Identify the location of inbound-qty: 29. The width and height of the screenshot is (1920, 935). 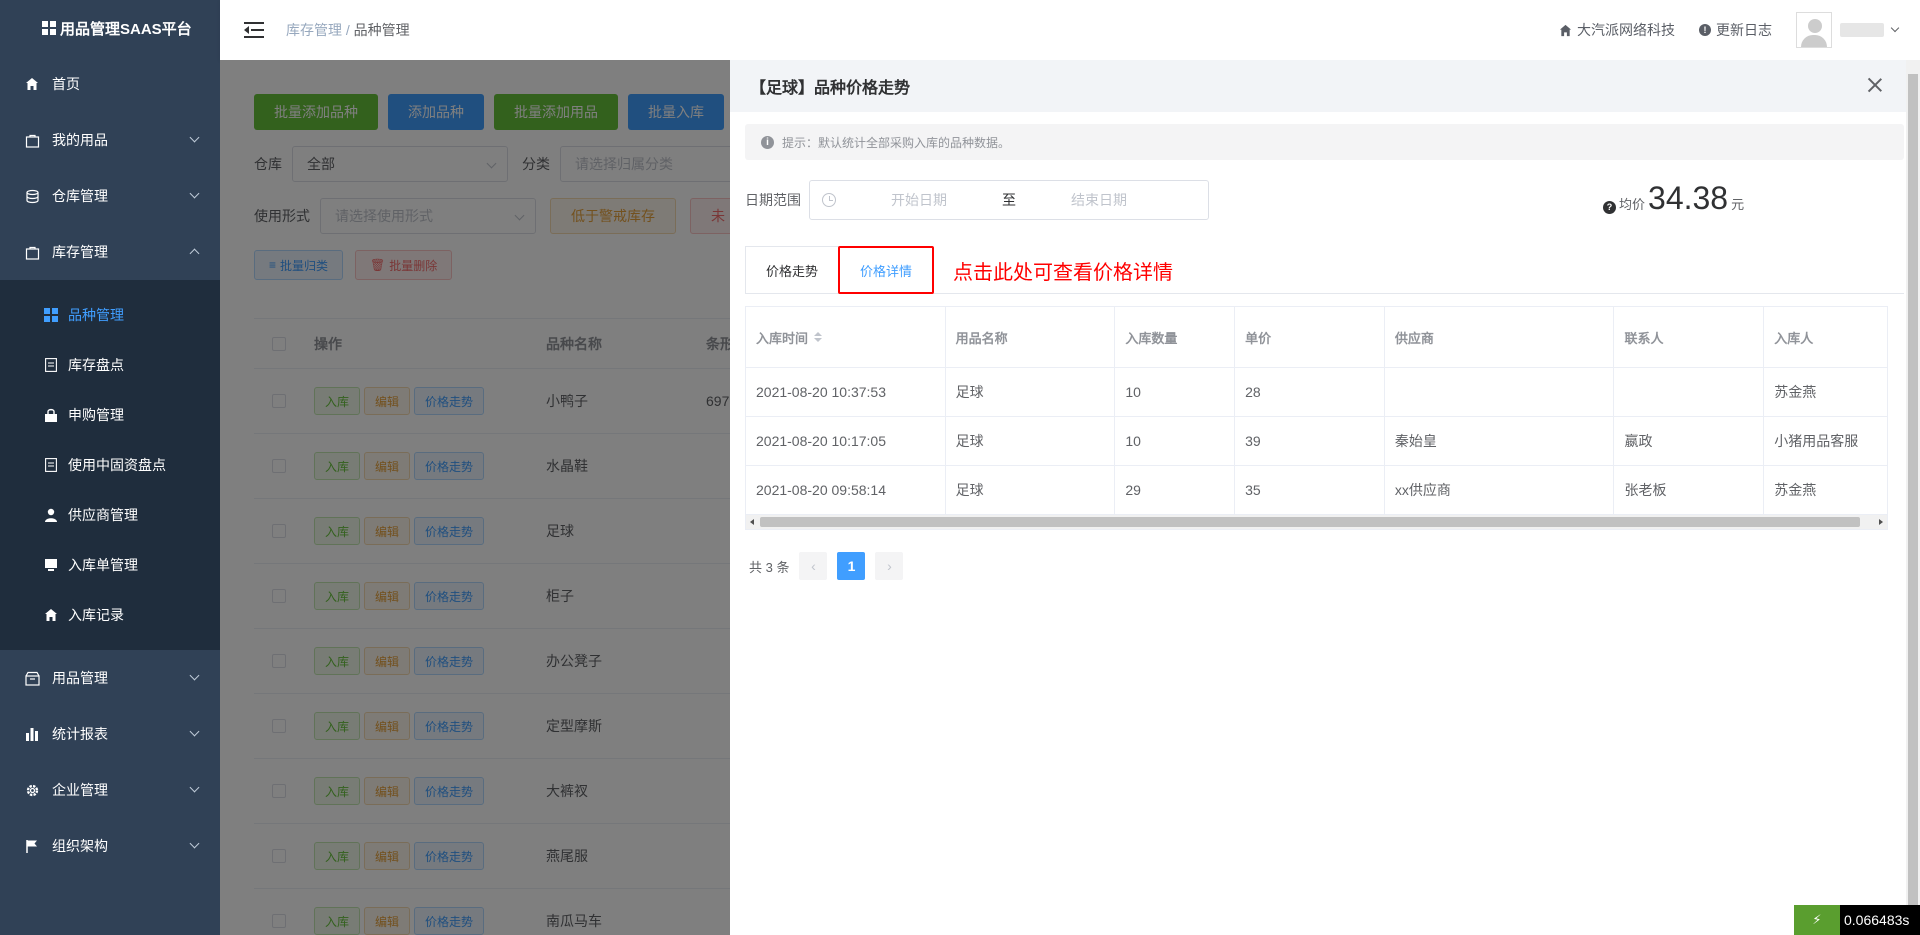
(1175, 490).